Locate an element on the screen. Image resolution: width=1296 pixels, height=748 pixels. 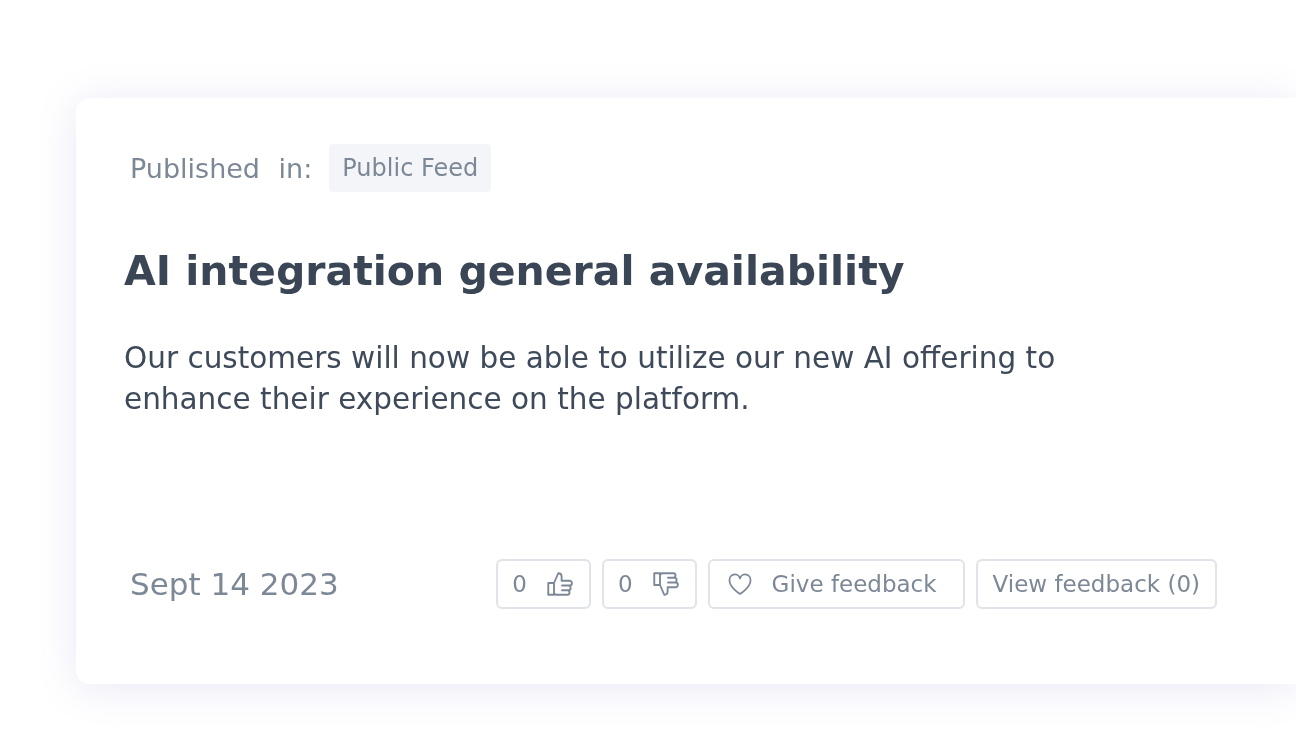
published-label: Published in: is located at coordinates (221, 168).